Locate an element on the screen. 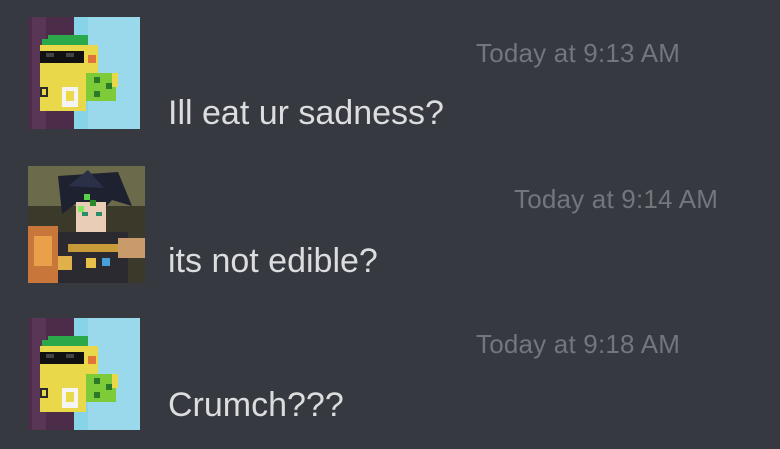  user-avatar-anime-character is located at coordinates (86, 224).